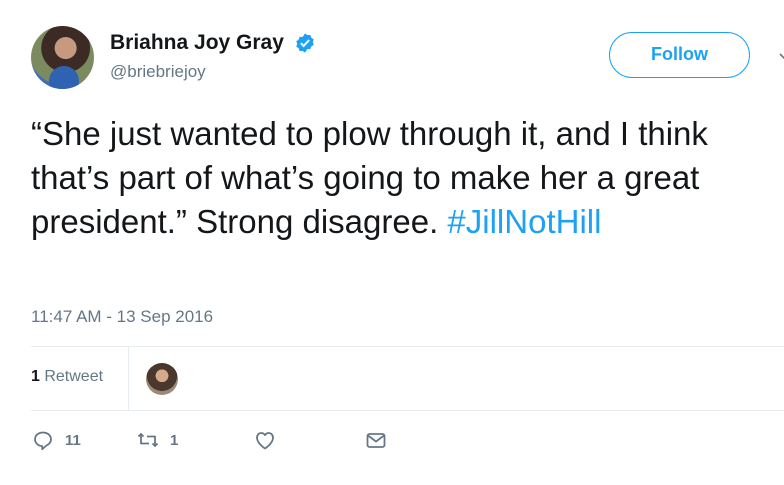 This screenshot has height=485, width=784. Describe the element at coordinates (62, 57) in the screenshot. I see `author-avatar` at that location.